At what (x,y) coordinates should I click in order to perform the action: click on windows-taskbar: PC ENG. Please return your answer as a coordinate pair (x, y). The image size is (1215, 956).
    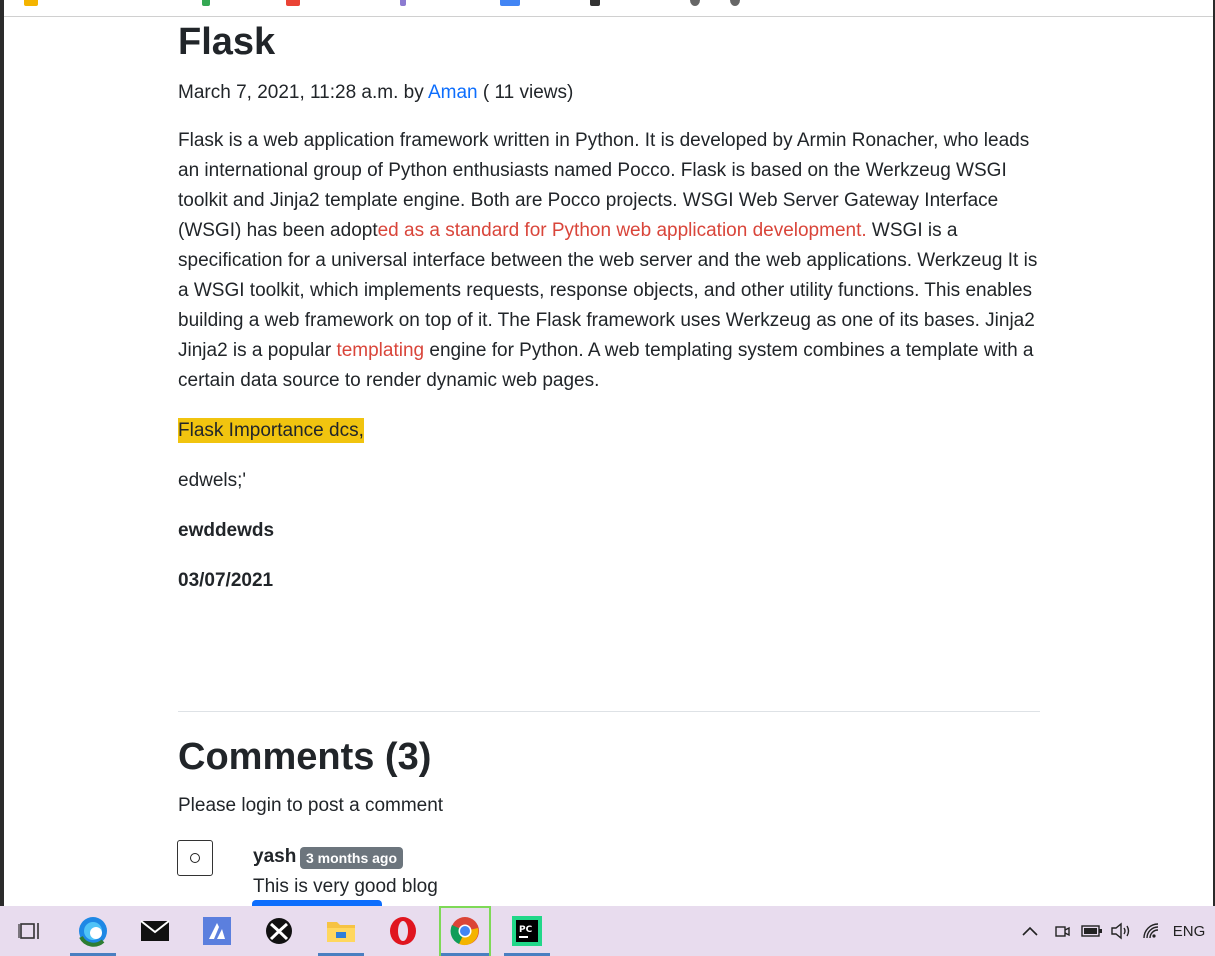
    Looking at the image, I should click on (607, 931).